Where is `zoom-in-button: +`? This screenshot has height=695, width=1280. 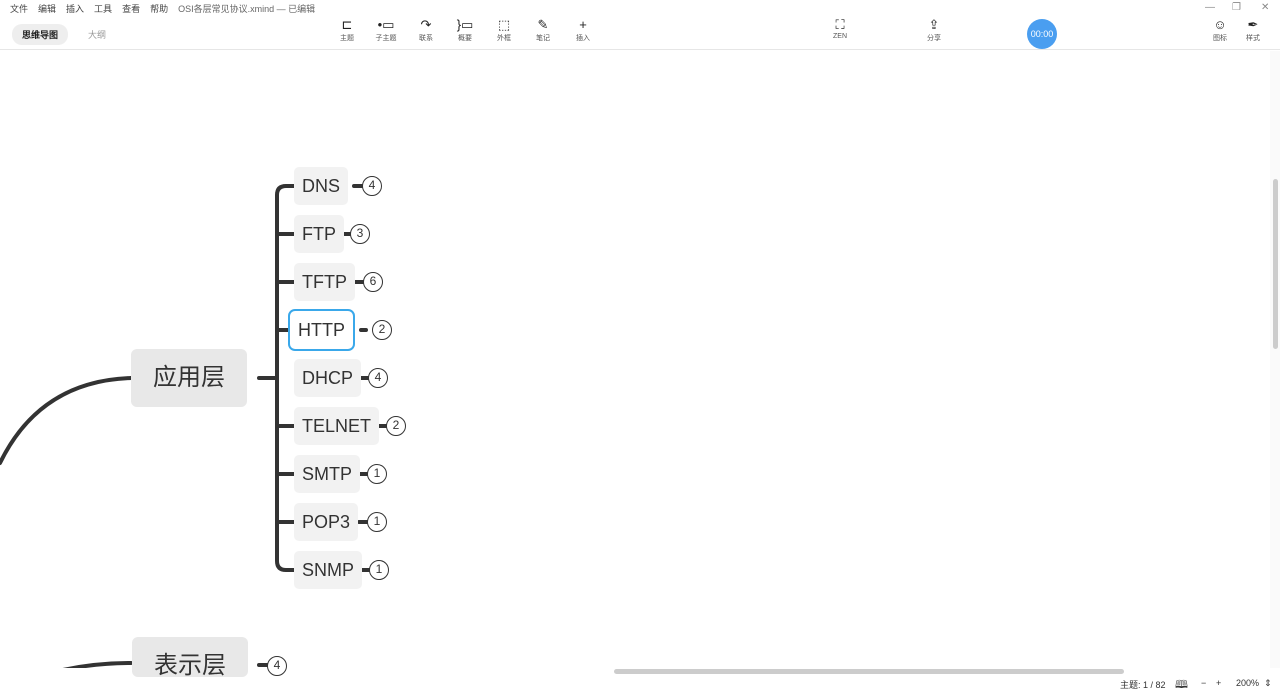
zoom-in-button: + is located at coordinates (1218, 683).